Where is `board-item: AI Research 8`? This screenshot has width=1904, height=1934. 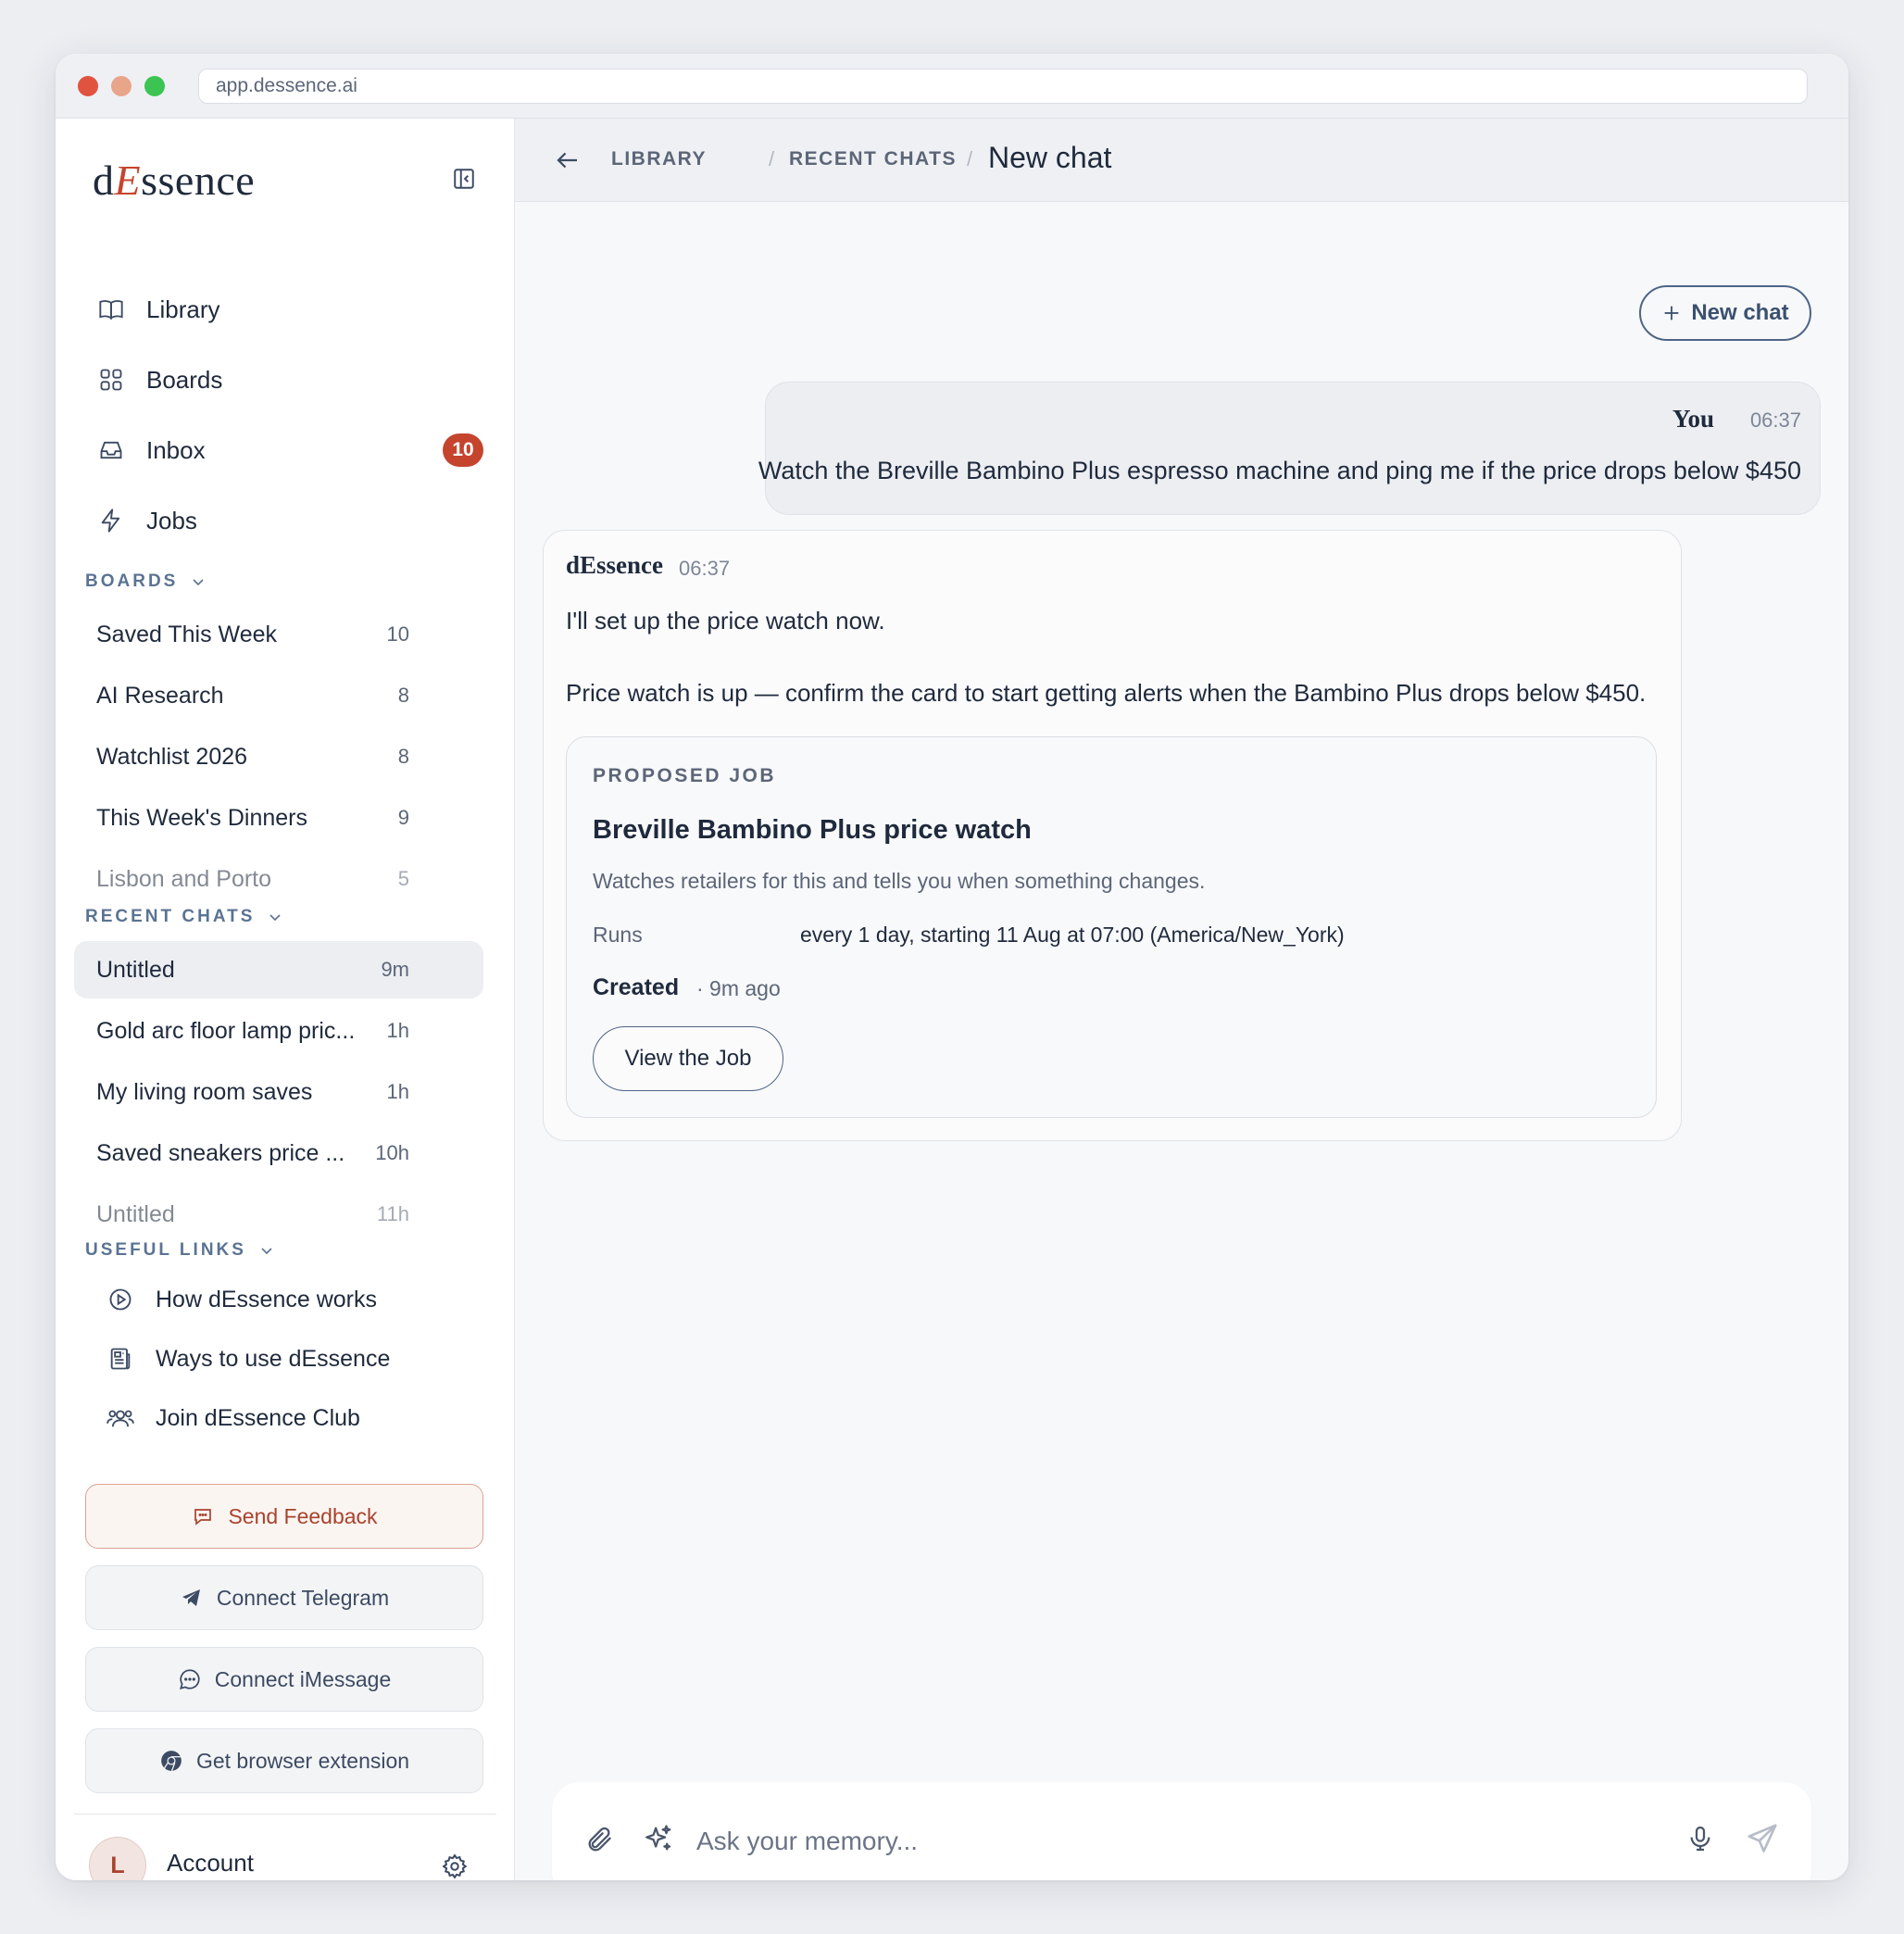 board-item: AI Research 8 is located at coordinates (278, 696).